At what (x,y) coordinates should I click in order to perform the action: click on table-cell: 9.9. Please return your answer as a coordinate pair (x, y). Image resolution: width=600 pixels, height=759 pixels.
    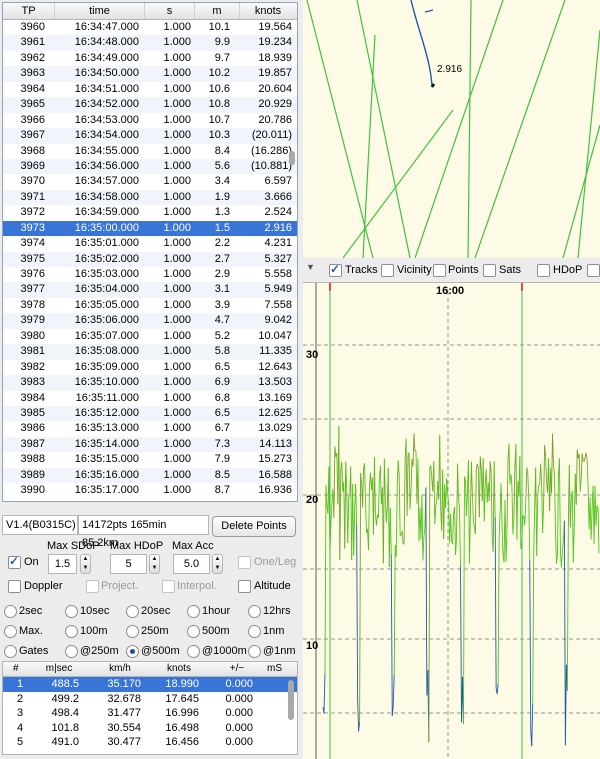
    Looking at the image, I should click on (222, 42).